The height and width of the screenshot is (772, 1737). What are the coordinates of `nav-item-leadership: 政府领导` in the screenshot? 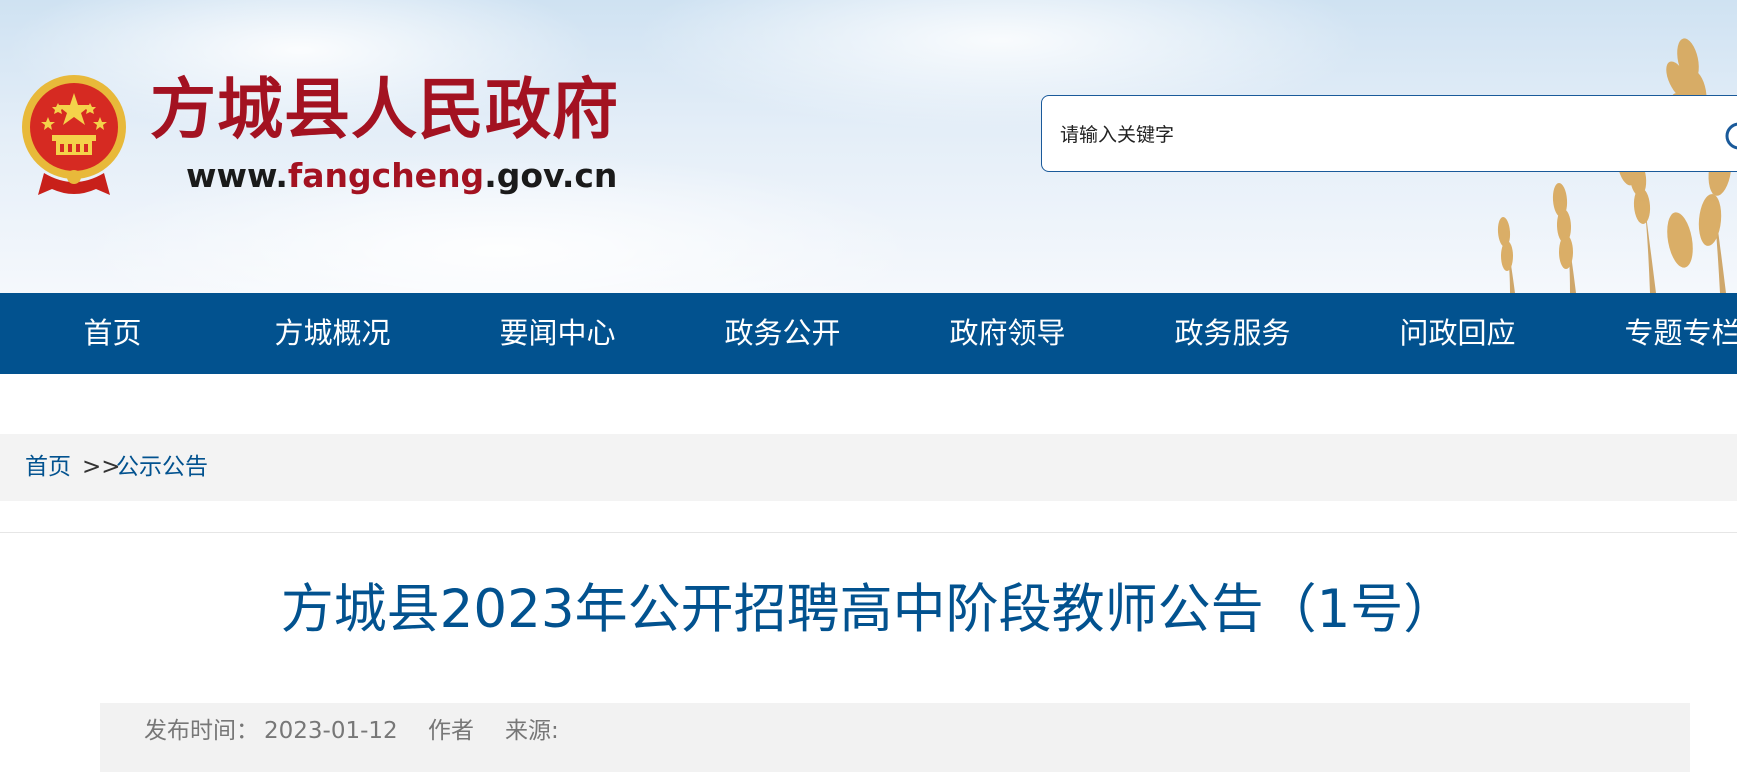 It's located at (1007, 333).